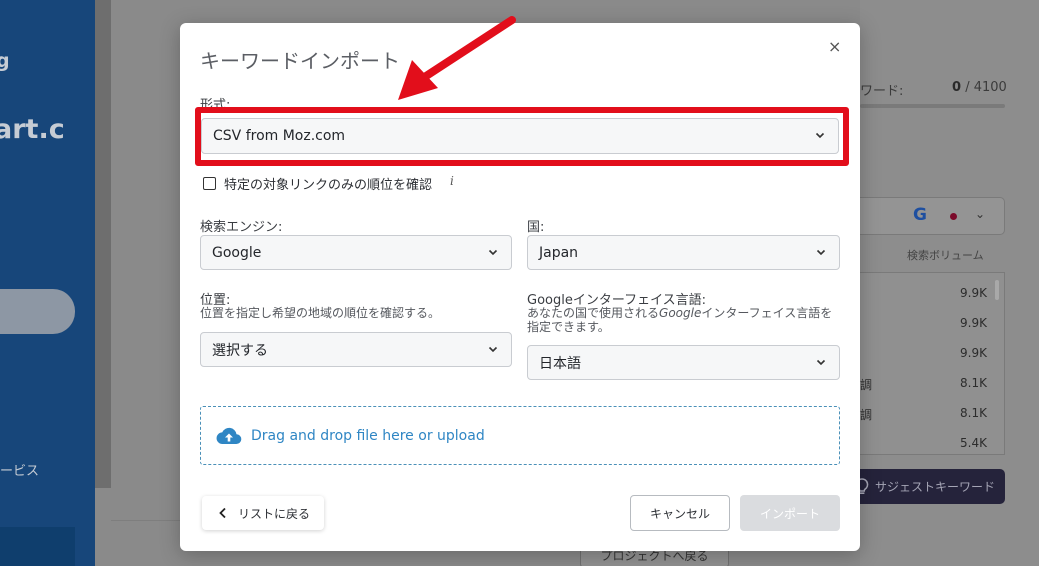  What do you see at coordinates (980, 214) in the screenshot?
I see `chevron-down-icon: ⌄` at bounding box center [980, 214].